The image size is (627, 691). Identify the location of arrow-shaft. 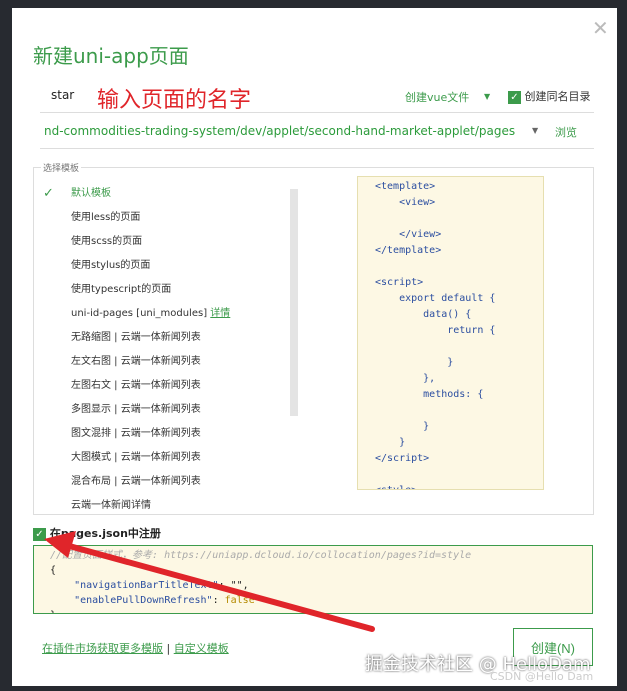
(217, 586).